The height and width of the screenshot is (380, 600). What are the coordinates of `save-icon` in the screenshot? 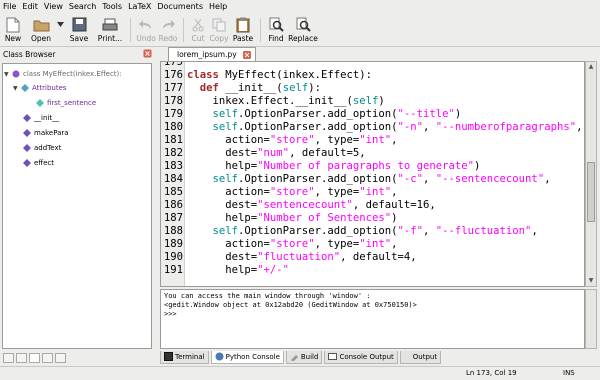 It's located at (79, 24).